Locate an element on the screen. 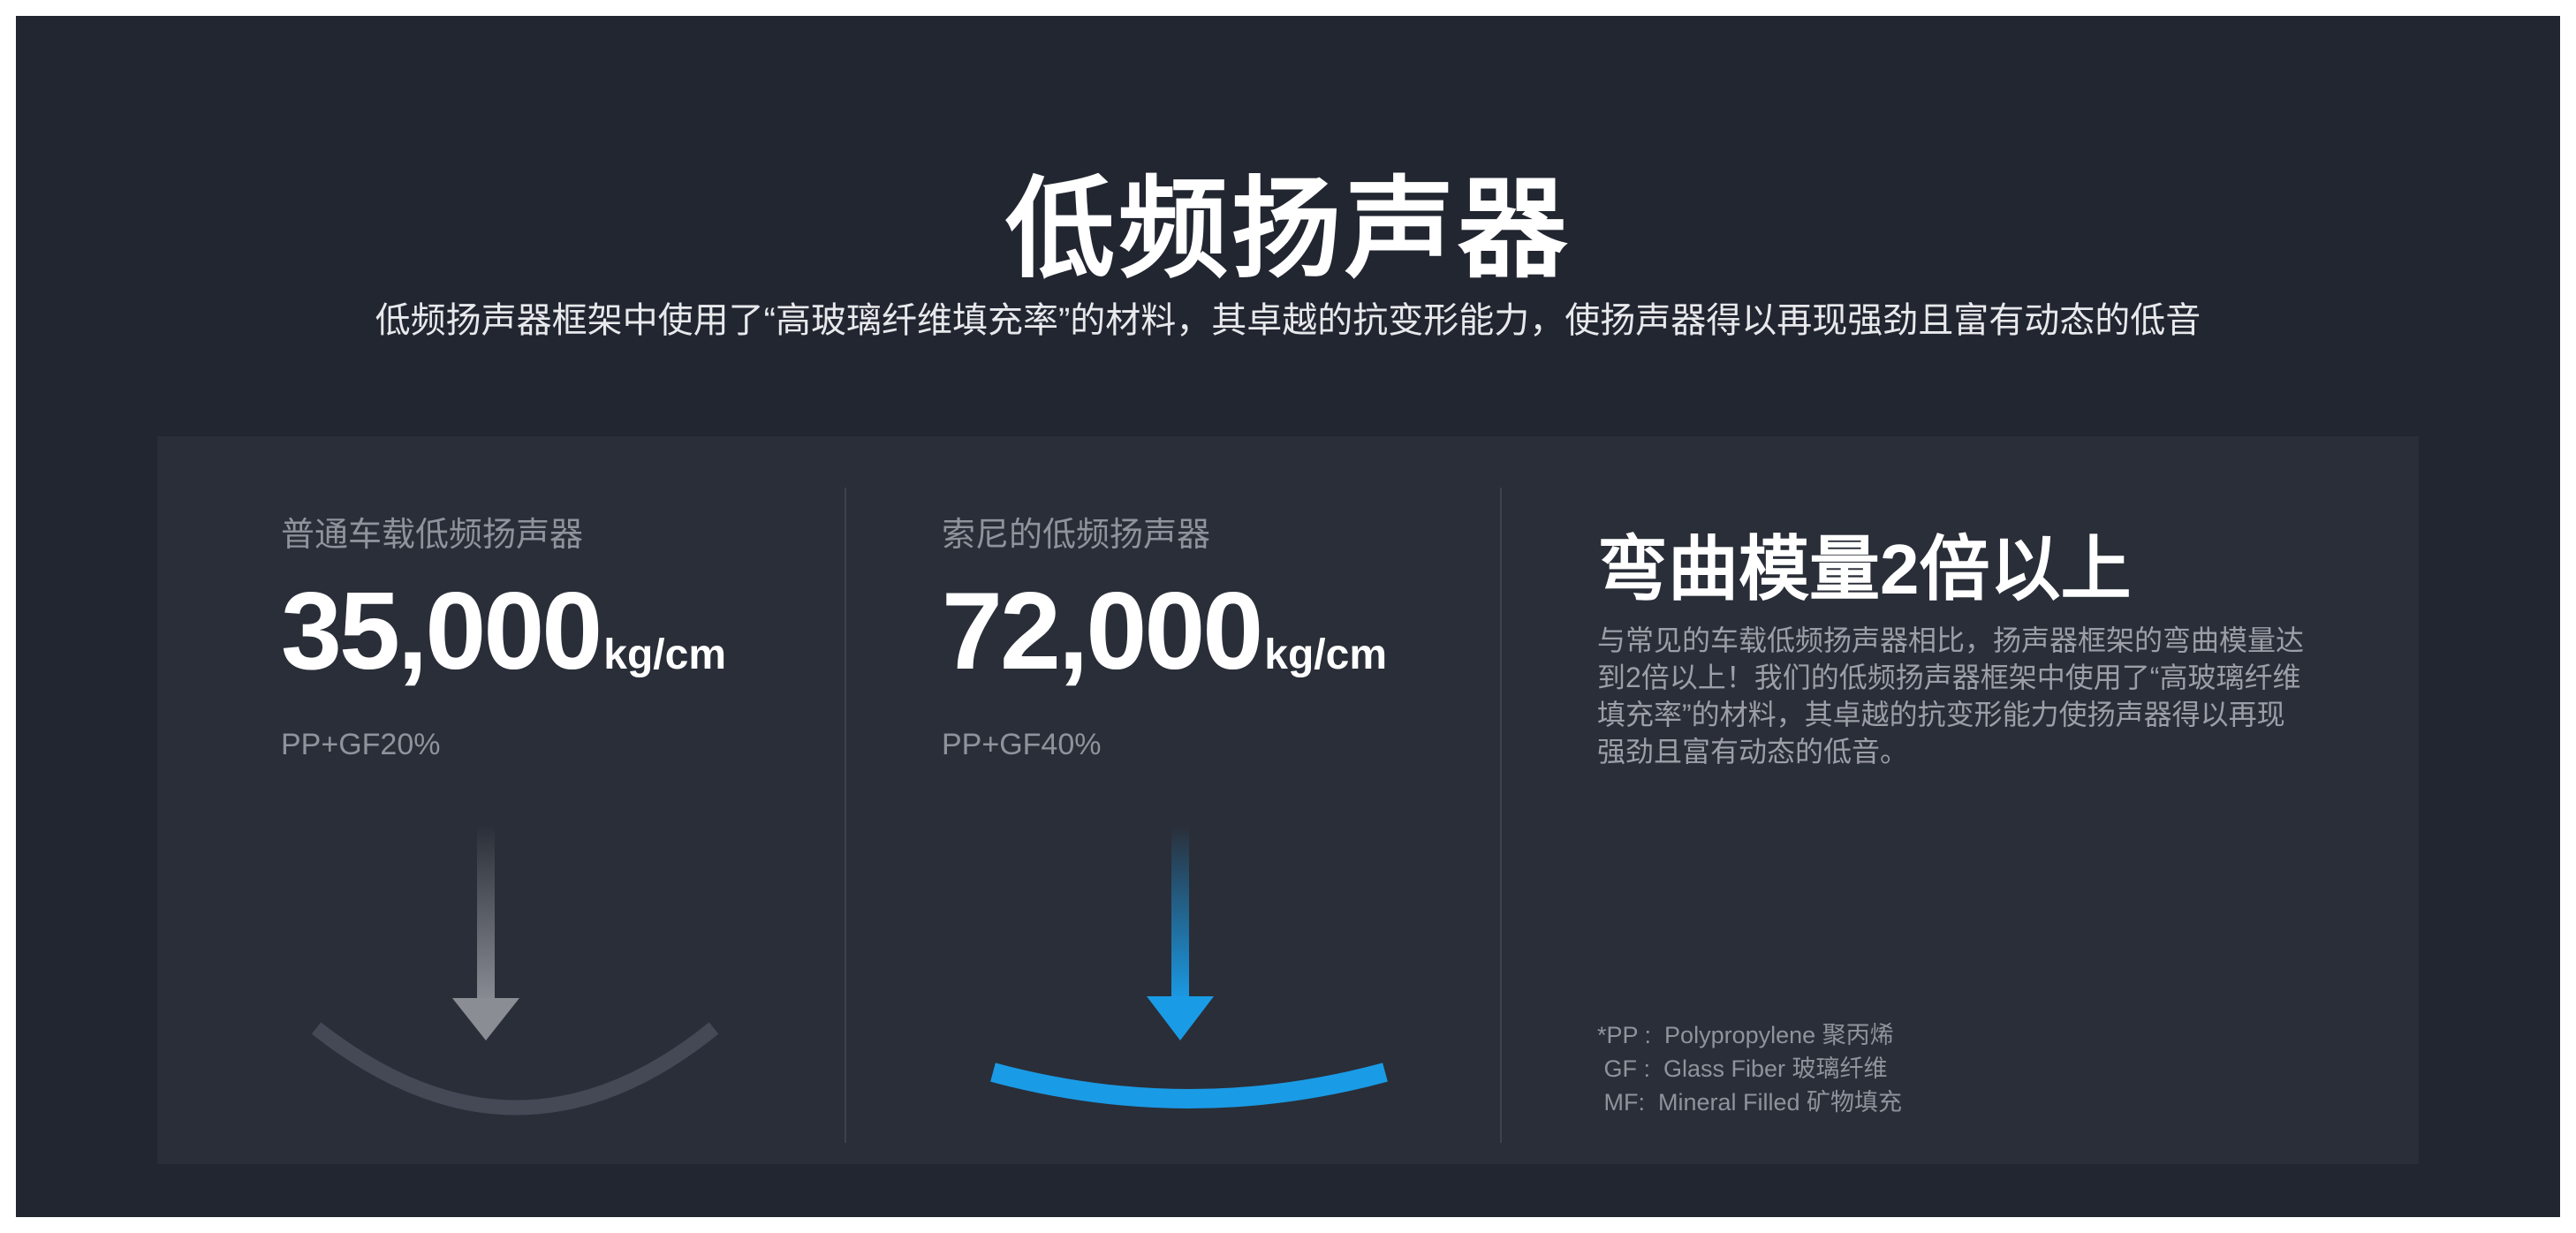 This screenshot has height=1233, width=2576. page-title: 低频扬声器 is located at coordinates (1288, 230).